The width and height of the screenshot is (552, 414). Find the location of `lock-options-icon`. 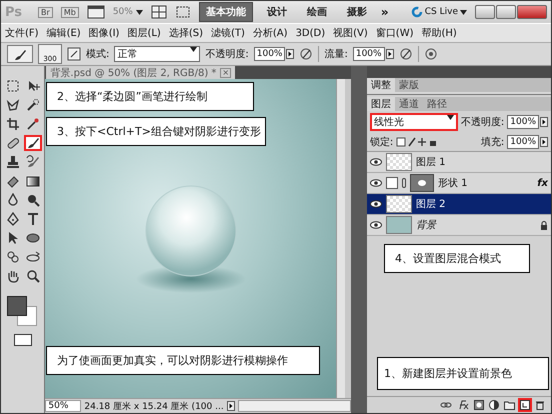

lock-options-icon is located at coordinates (416, 142).